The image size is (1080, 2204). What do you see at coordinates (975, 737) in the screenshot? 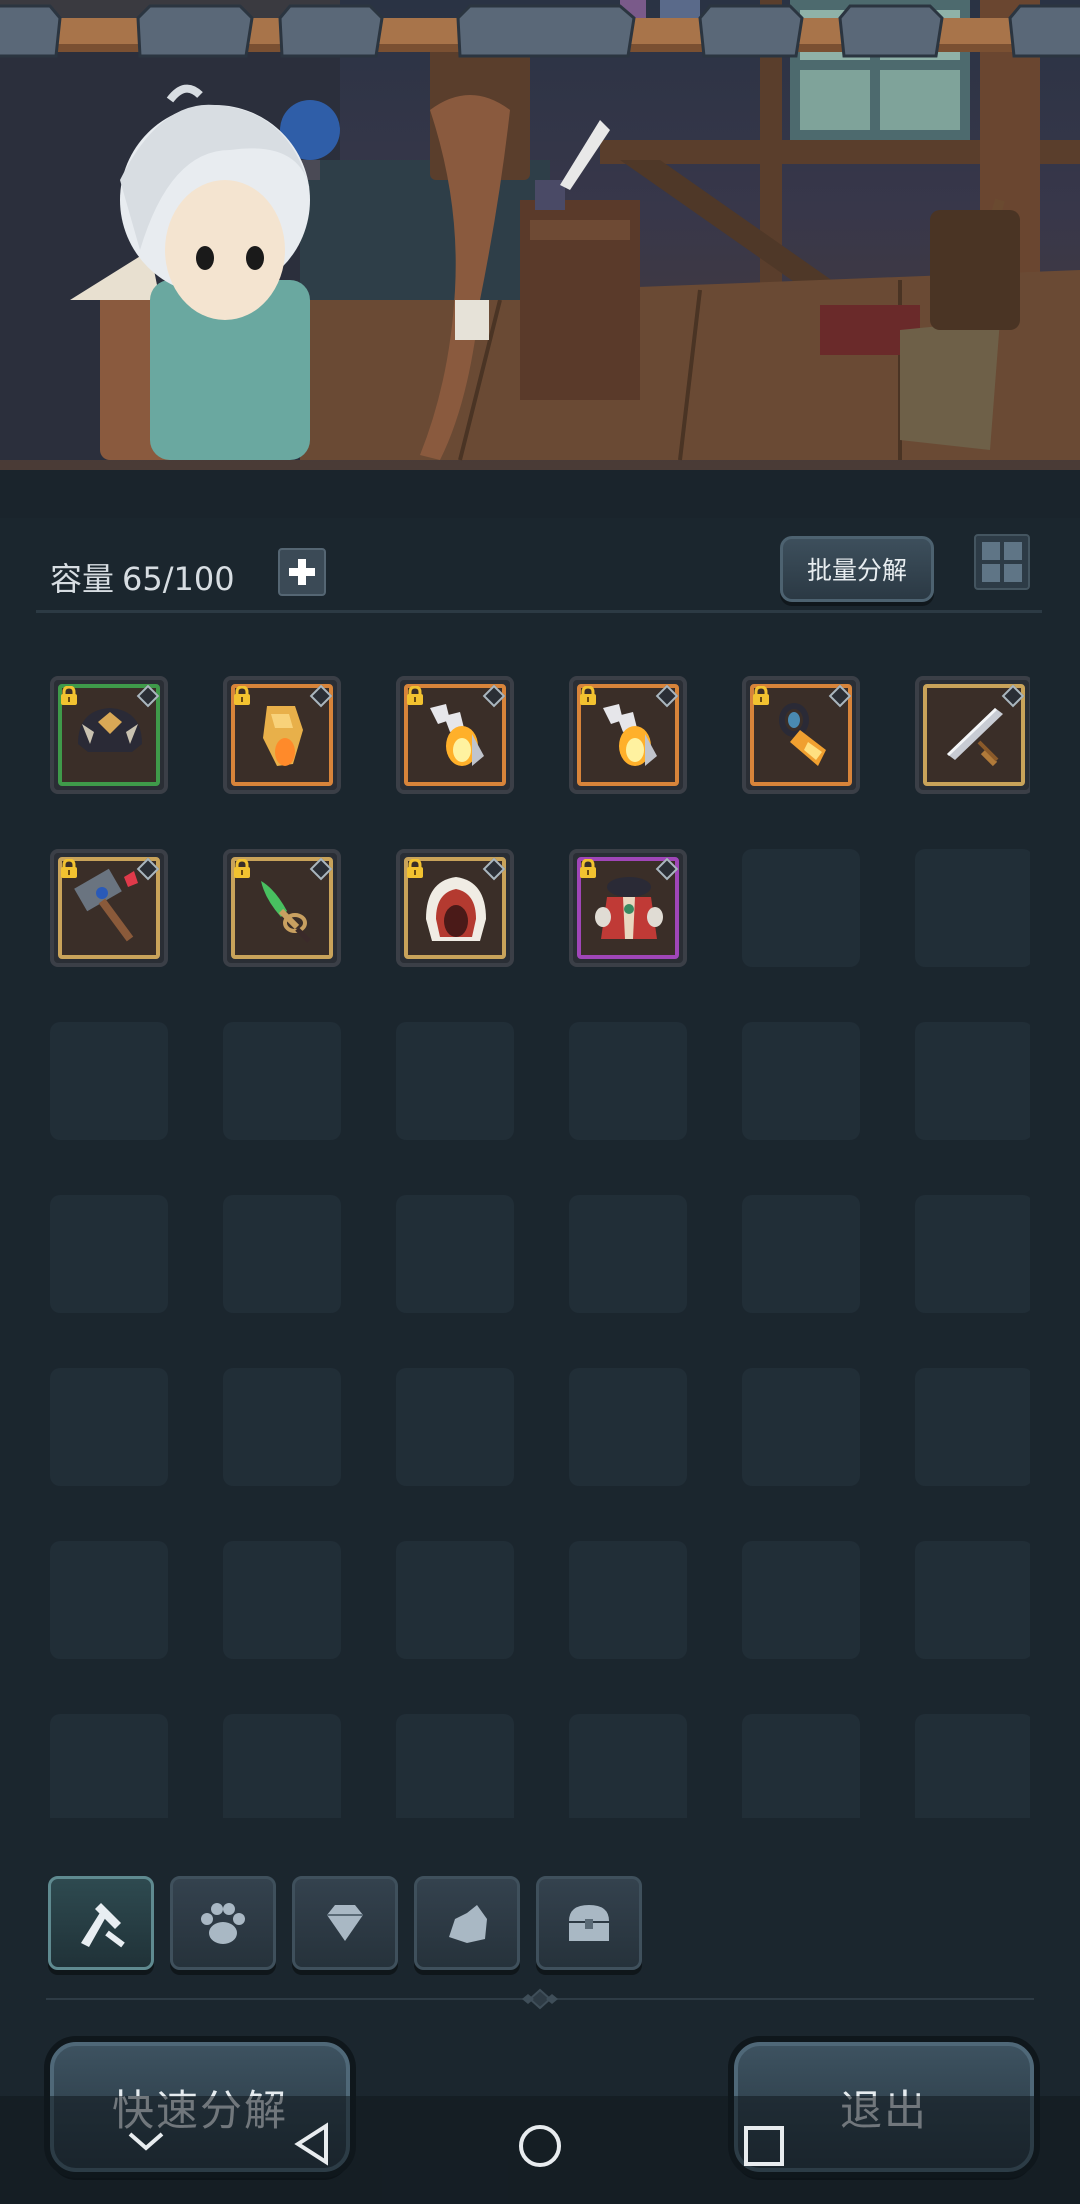
I see `sword-icon` at bounding box center [975, 737].